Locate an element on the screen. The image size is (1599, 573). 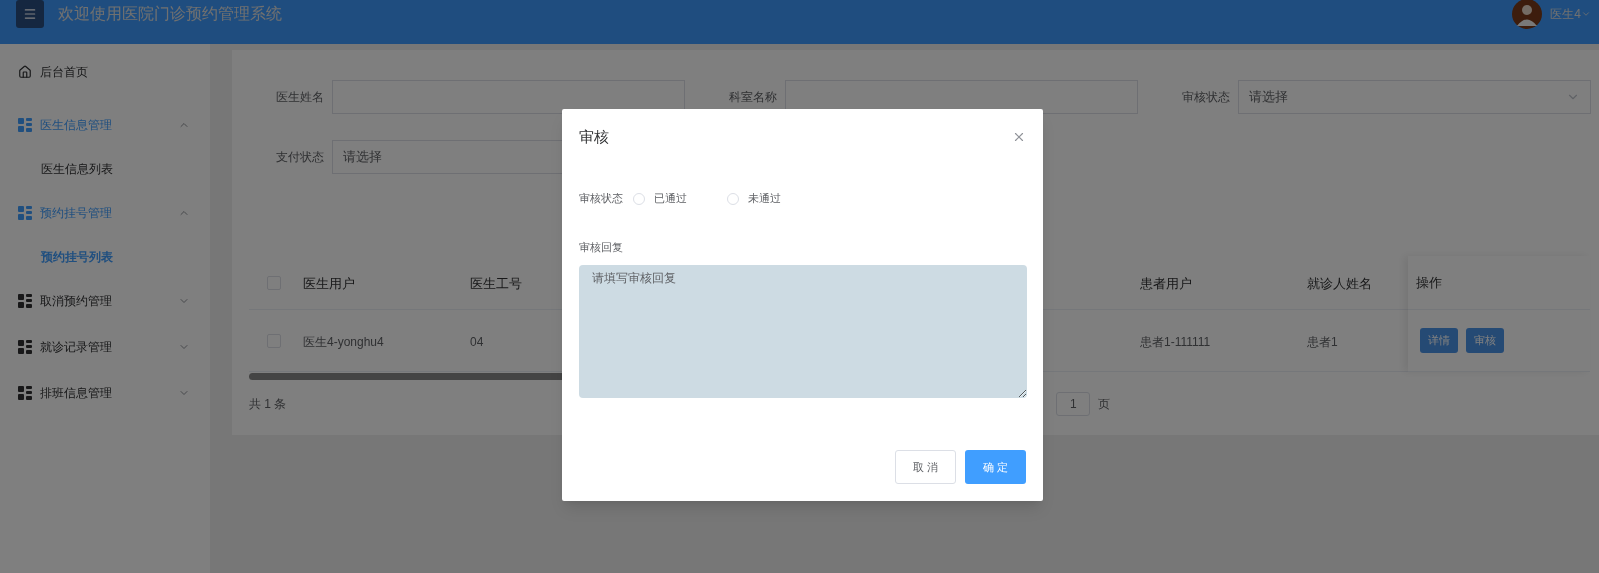
filter-label: 支付状态 is located at coordinates (300, 157).